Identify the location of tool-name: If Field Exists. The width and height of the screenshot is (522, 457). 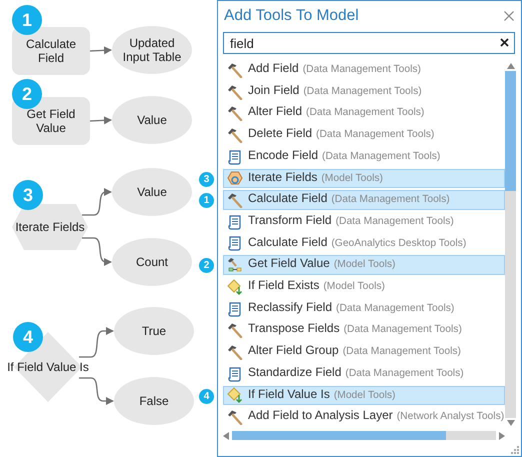
(284, 285).